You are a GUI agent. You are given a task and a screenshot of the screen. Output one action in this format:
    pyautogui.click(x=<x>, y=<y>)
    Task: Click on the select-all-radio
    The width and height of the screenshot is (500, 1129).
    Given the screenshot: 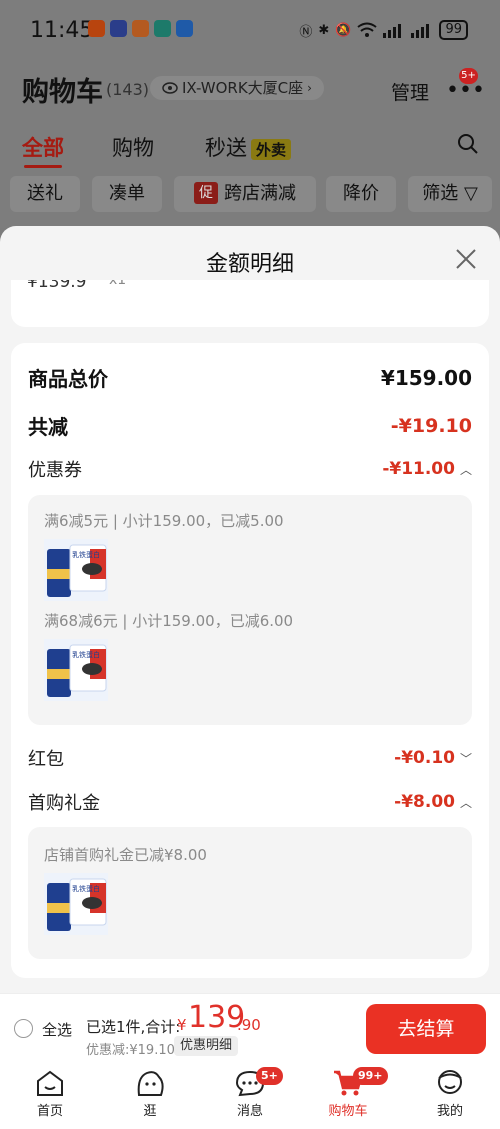 What is the action you would take?
    pyautogui.click(x=23, y=1028)
    